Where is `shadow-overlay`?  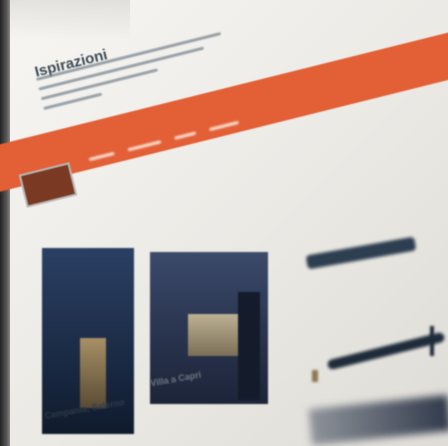 shadow-overlay is located at coordinates (70, 20).